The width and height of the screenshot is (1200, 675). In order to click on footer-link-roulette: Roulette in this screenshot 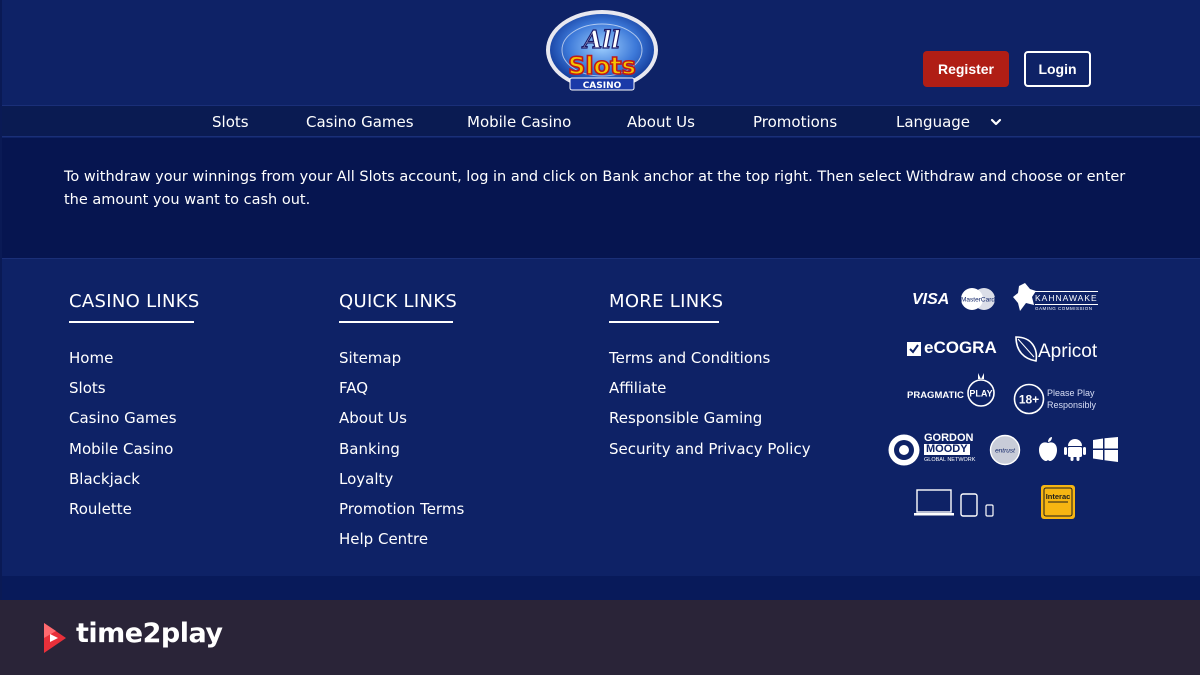, I will do `click(134, 513)`.